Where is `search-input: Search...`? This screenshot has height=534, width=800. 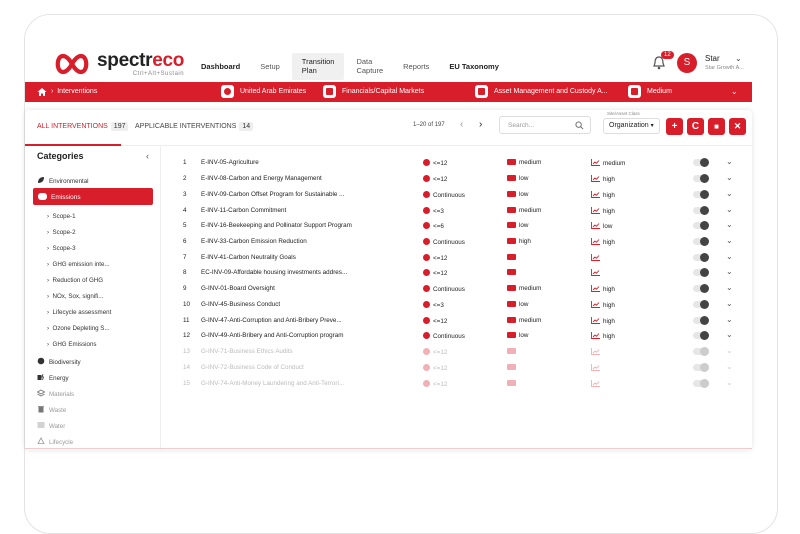 search-input: Search... is located at coordinates (545, 125).